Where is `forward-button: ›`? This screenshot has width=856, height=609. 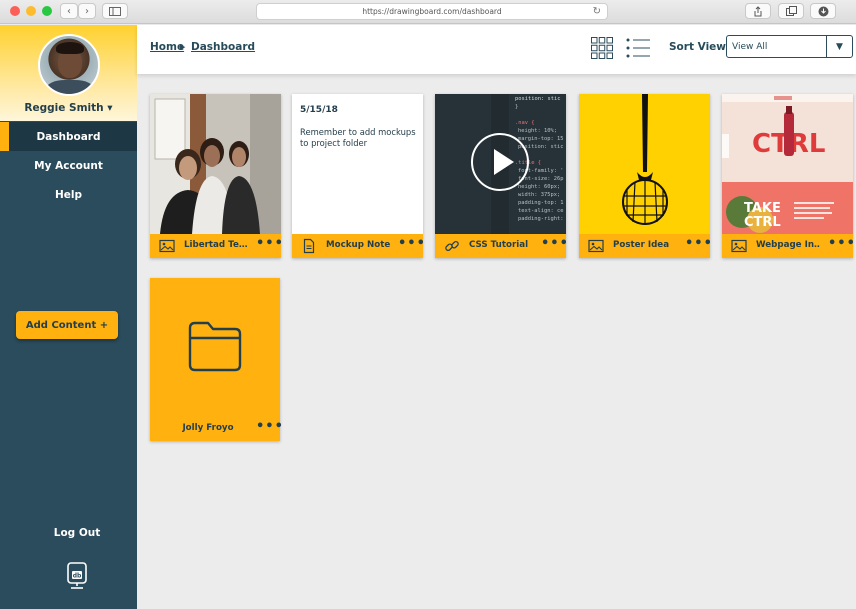 forward-button: › is located at coordinates (87, 11).